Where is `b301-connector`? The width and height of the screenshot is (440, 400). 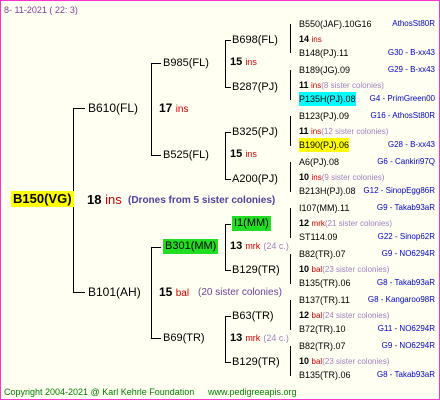 b301-connector is located at coordinates (225, 247).